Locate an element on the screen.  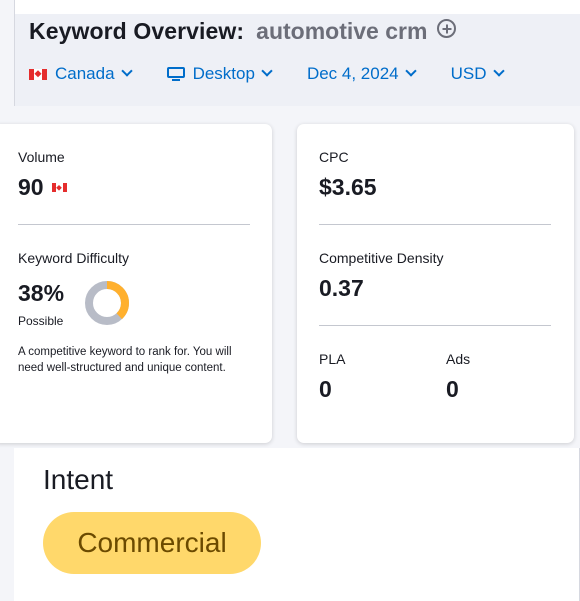
intent-badge: Commercial is located at coordinates (152, 543).